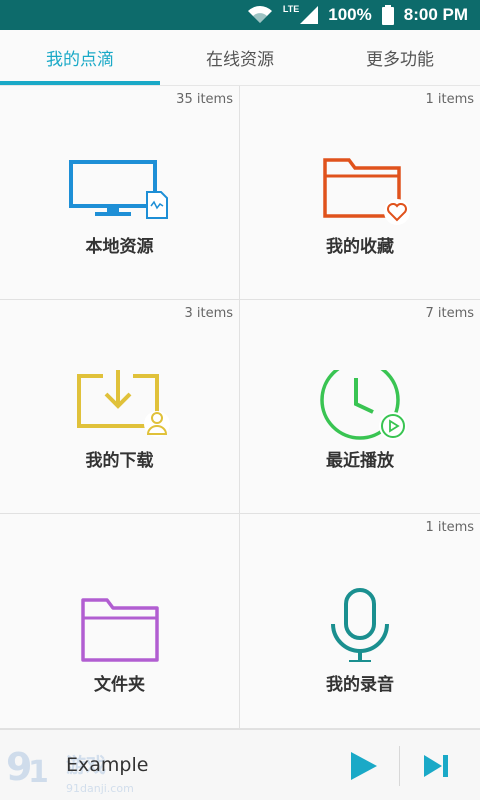 The image size is (480, 800). I want to click on item-label: 我的收藏, so click(360, 247).